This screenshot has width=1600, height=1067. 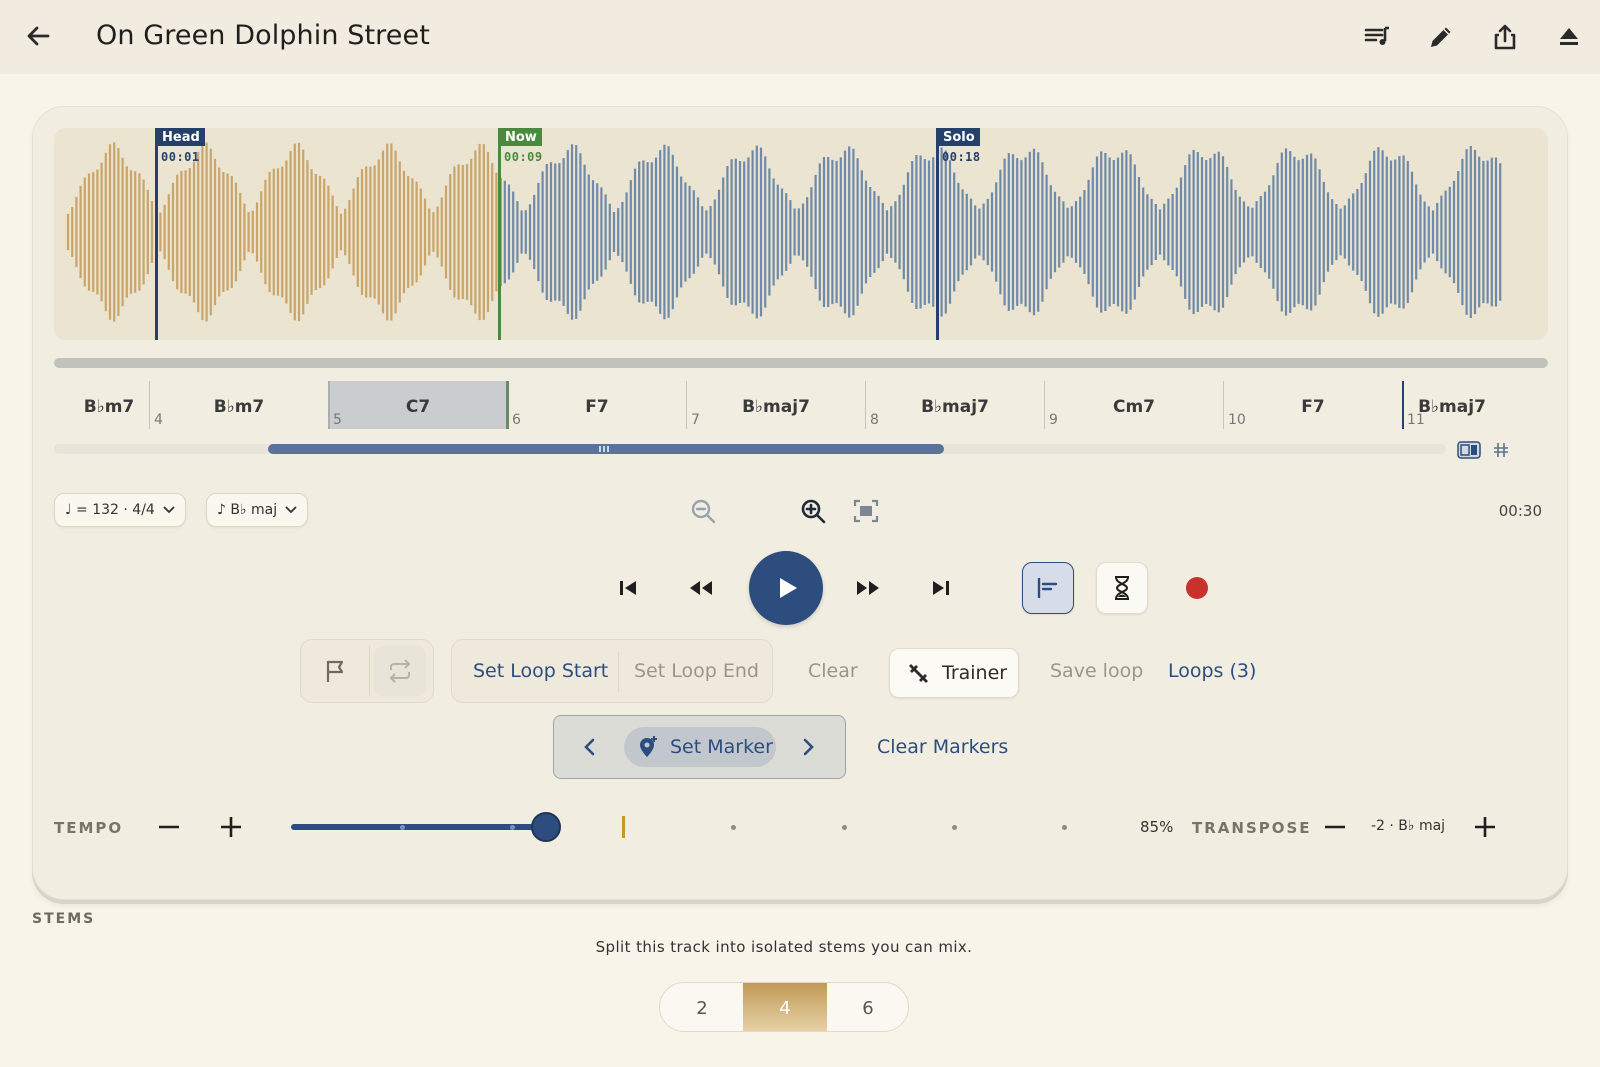 What do you see at coordinates (942, 747) in the screenshot?
I see `clear-markers-button: Clear Markers` at bounding box center [942, 747].